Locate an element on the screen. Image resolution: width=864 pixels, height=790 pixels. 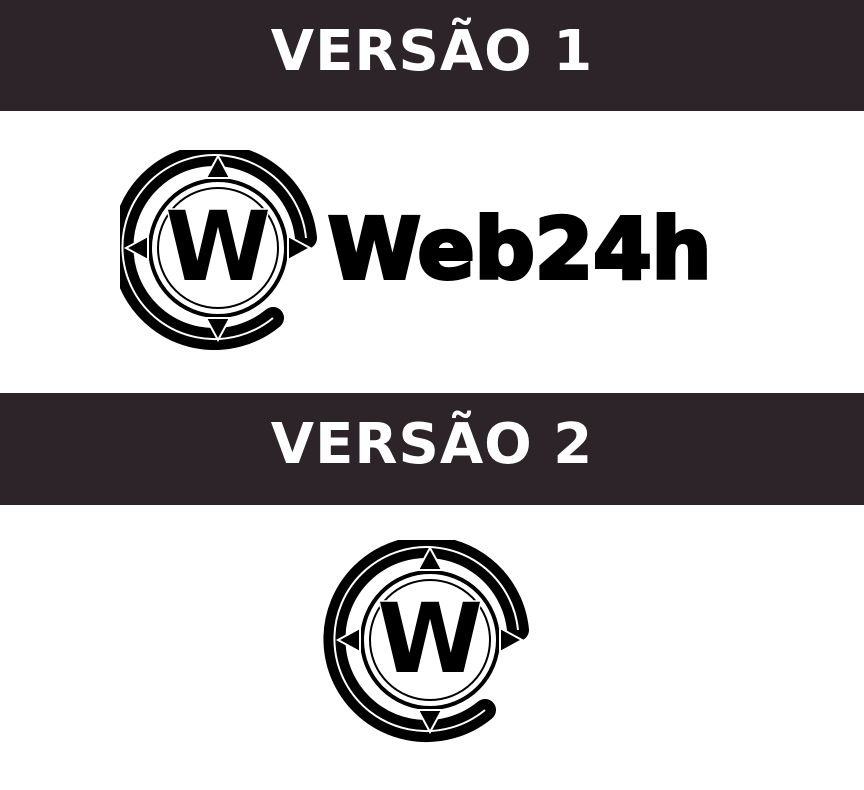
version-2-banner: VERSÃO 2 is located at coordinates (432, 449).